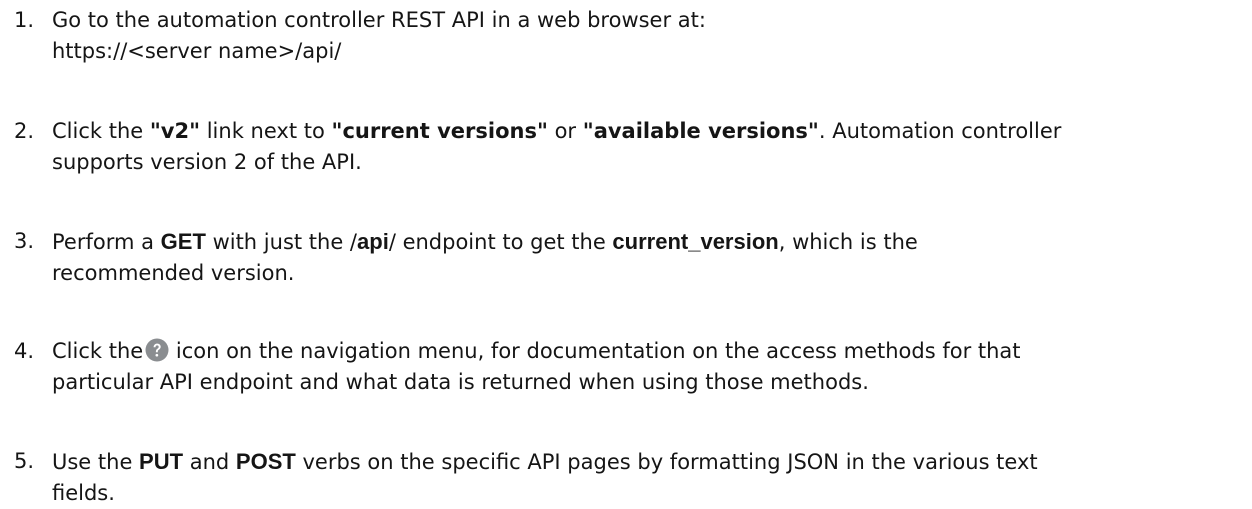  Describe the element at coordinates (265, 461) in the screenshot. I see `post-verb: POST` at that location.